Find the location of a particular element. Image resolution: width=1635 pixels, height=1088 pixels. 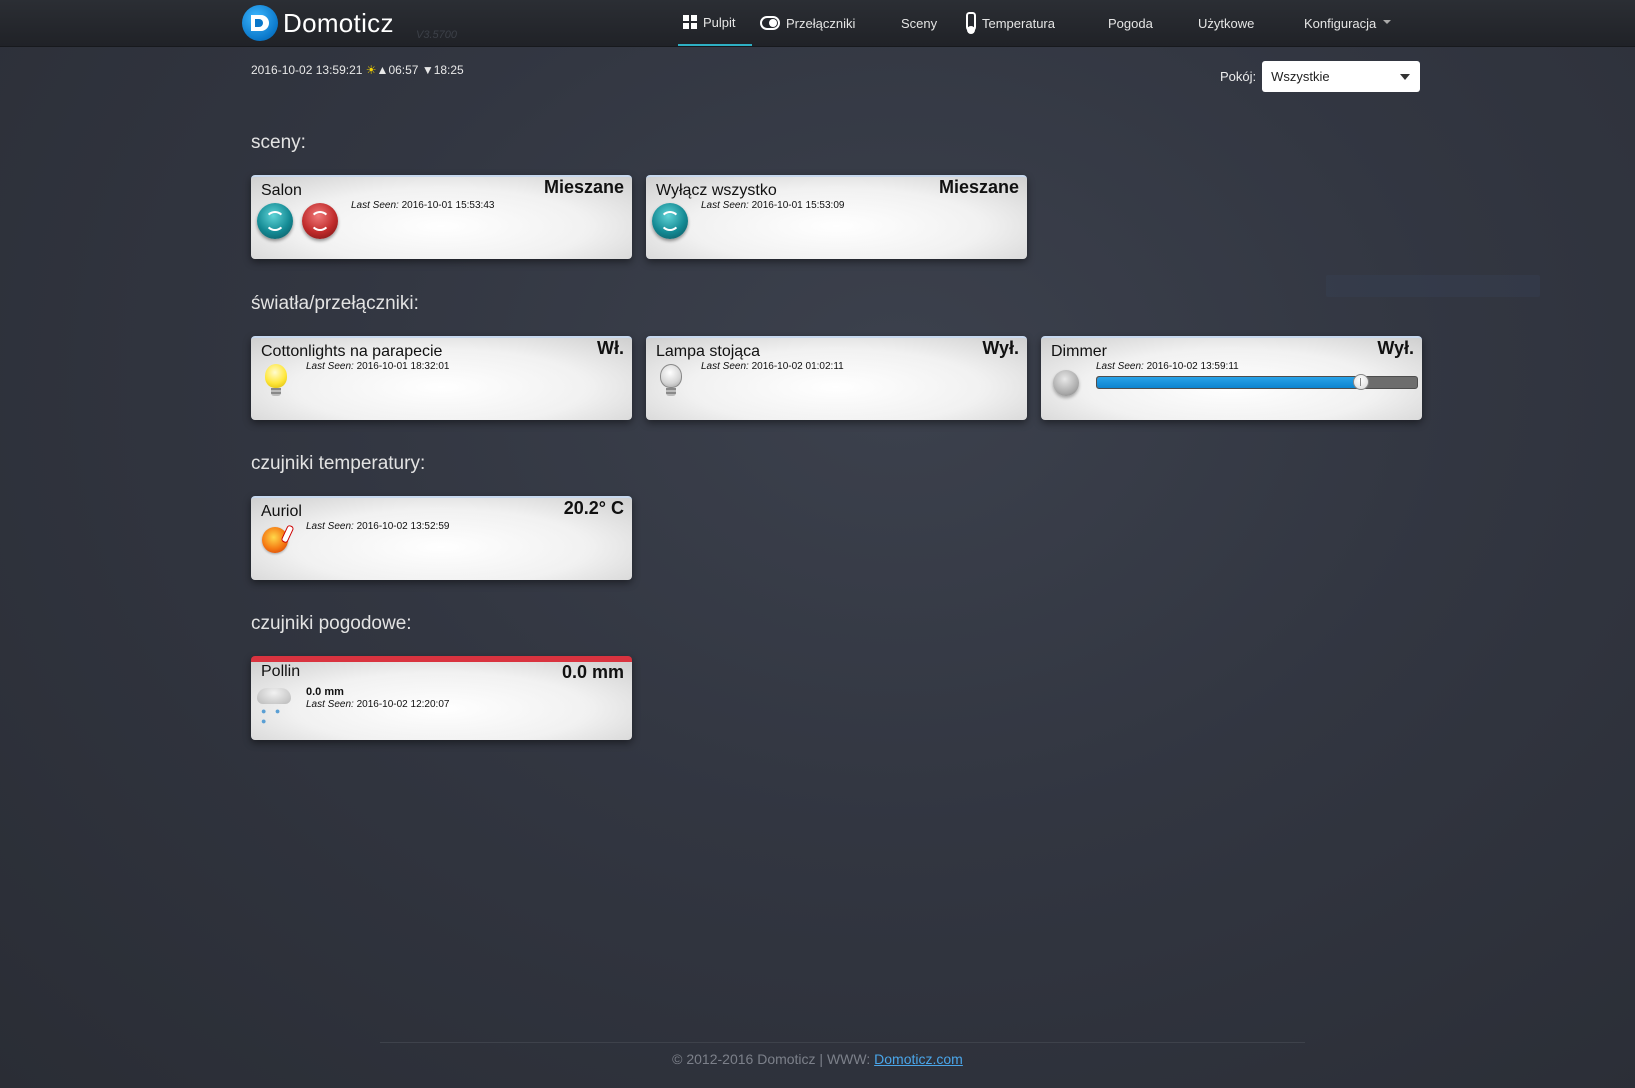

last-seen: Last Seen: 2016-10-02 13:59:11 is located at coordinates (1167, 366).